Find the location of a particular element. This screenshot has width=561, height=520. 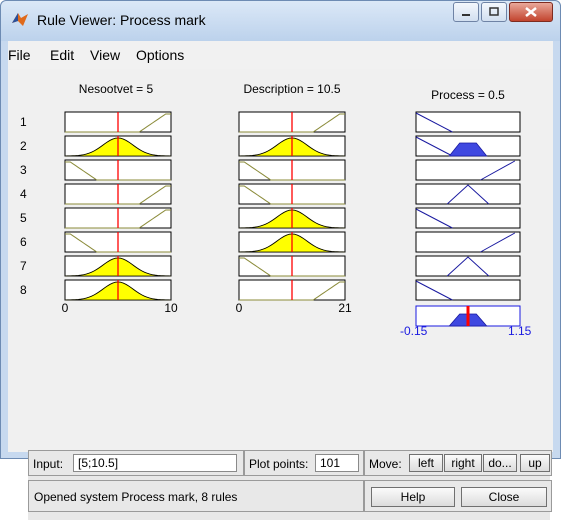

close-x-icon is located at coordinates (531, 12).